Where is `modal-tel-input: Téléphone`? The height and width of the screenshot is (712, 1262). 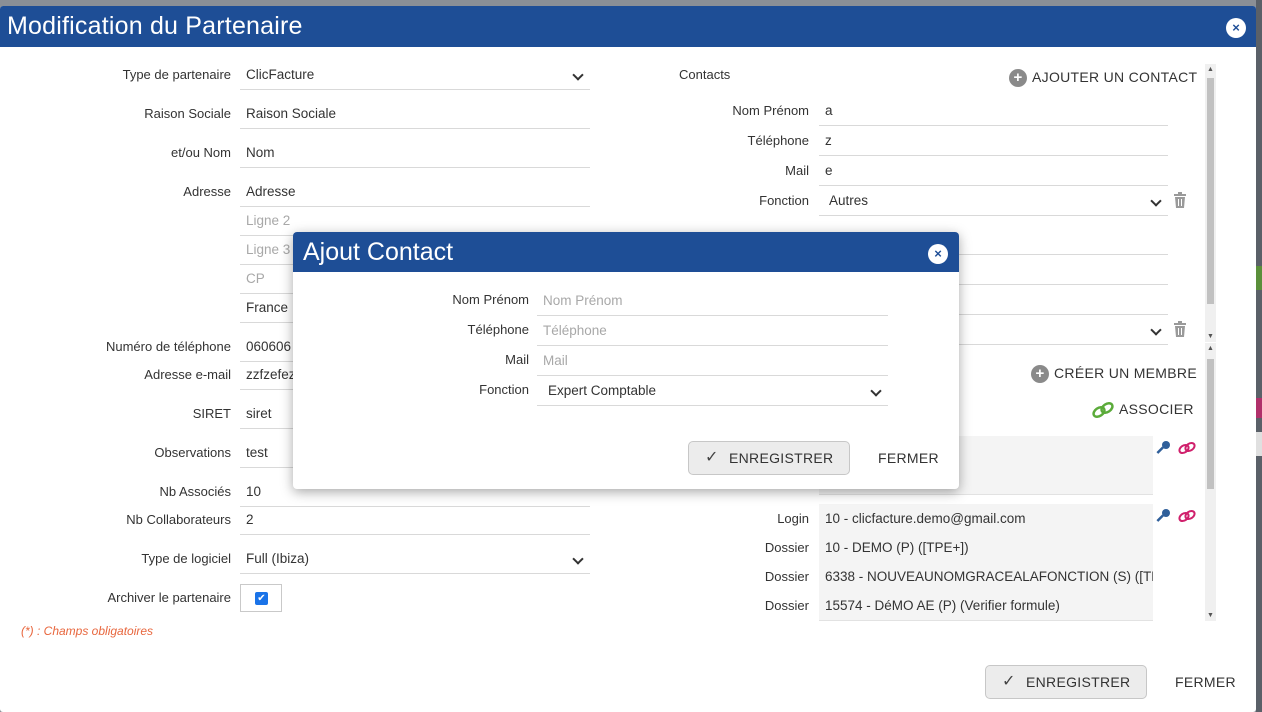 modal-tel-input: Téléphone is located at coordinates (712, 331).